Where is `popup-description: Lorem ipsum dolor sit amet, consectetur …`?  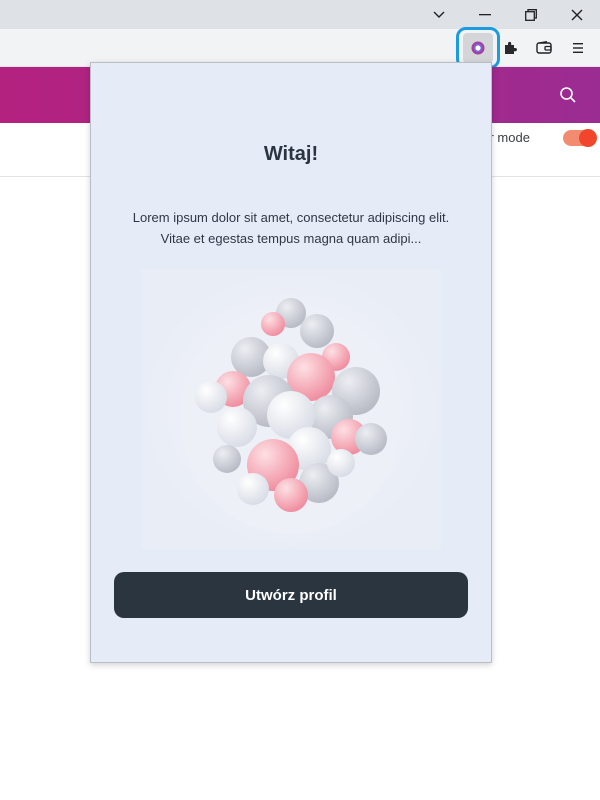
popup-description: Lorem ipsum dolor sit amet, consectetur … is located at coordinates (291, 228).